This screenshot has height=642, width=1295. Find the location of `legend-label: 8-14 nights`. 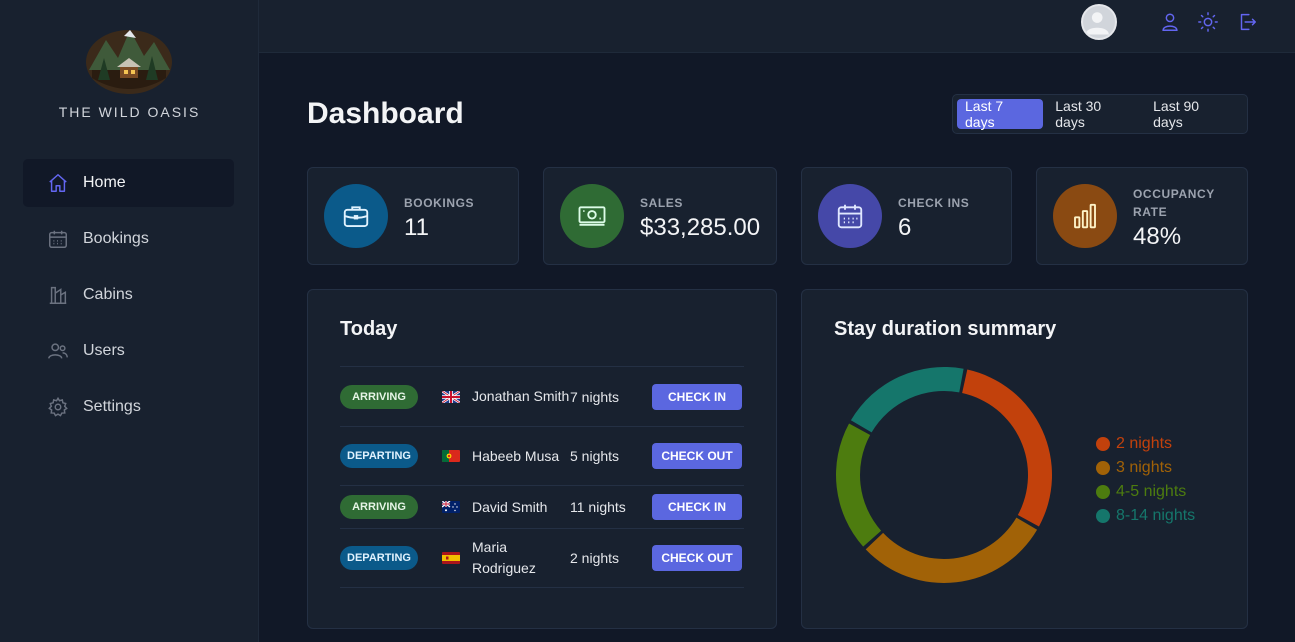

legend-label: 8-14 nights is located at coordinates (1156, 515).